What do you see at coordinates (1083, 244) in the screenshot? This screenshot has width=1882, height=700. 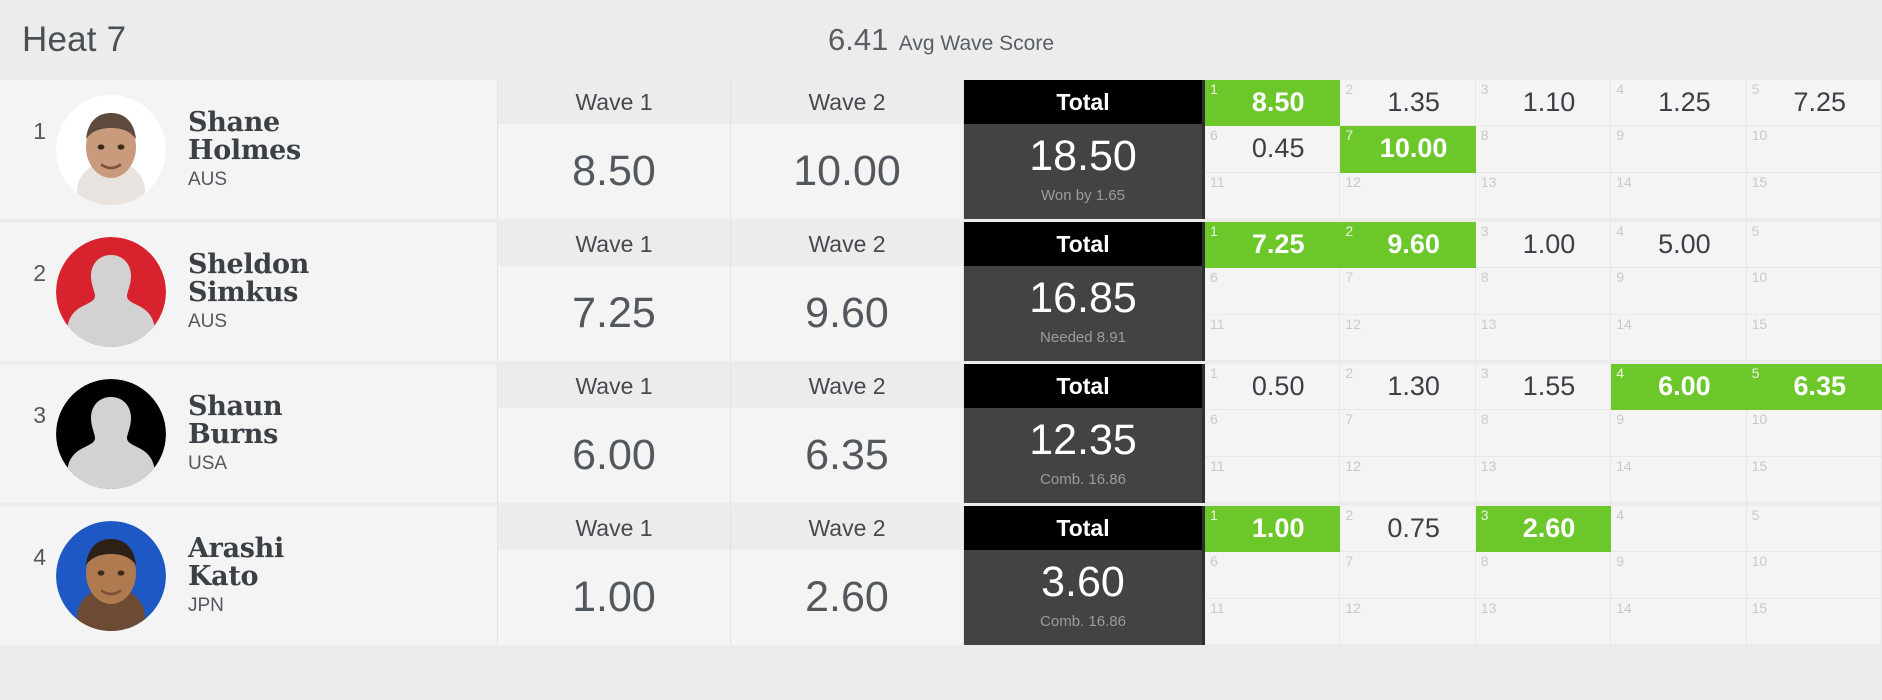 I see `total-header: Total` at bounding box center [1083, 244].